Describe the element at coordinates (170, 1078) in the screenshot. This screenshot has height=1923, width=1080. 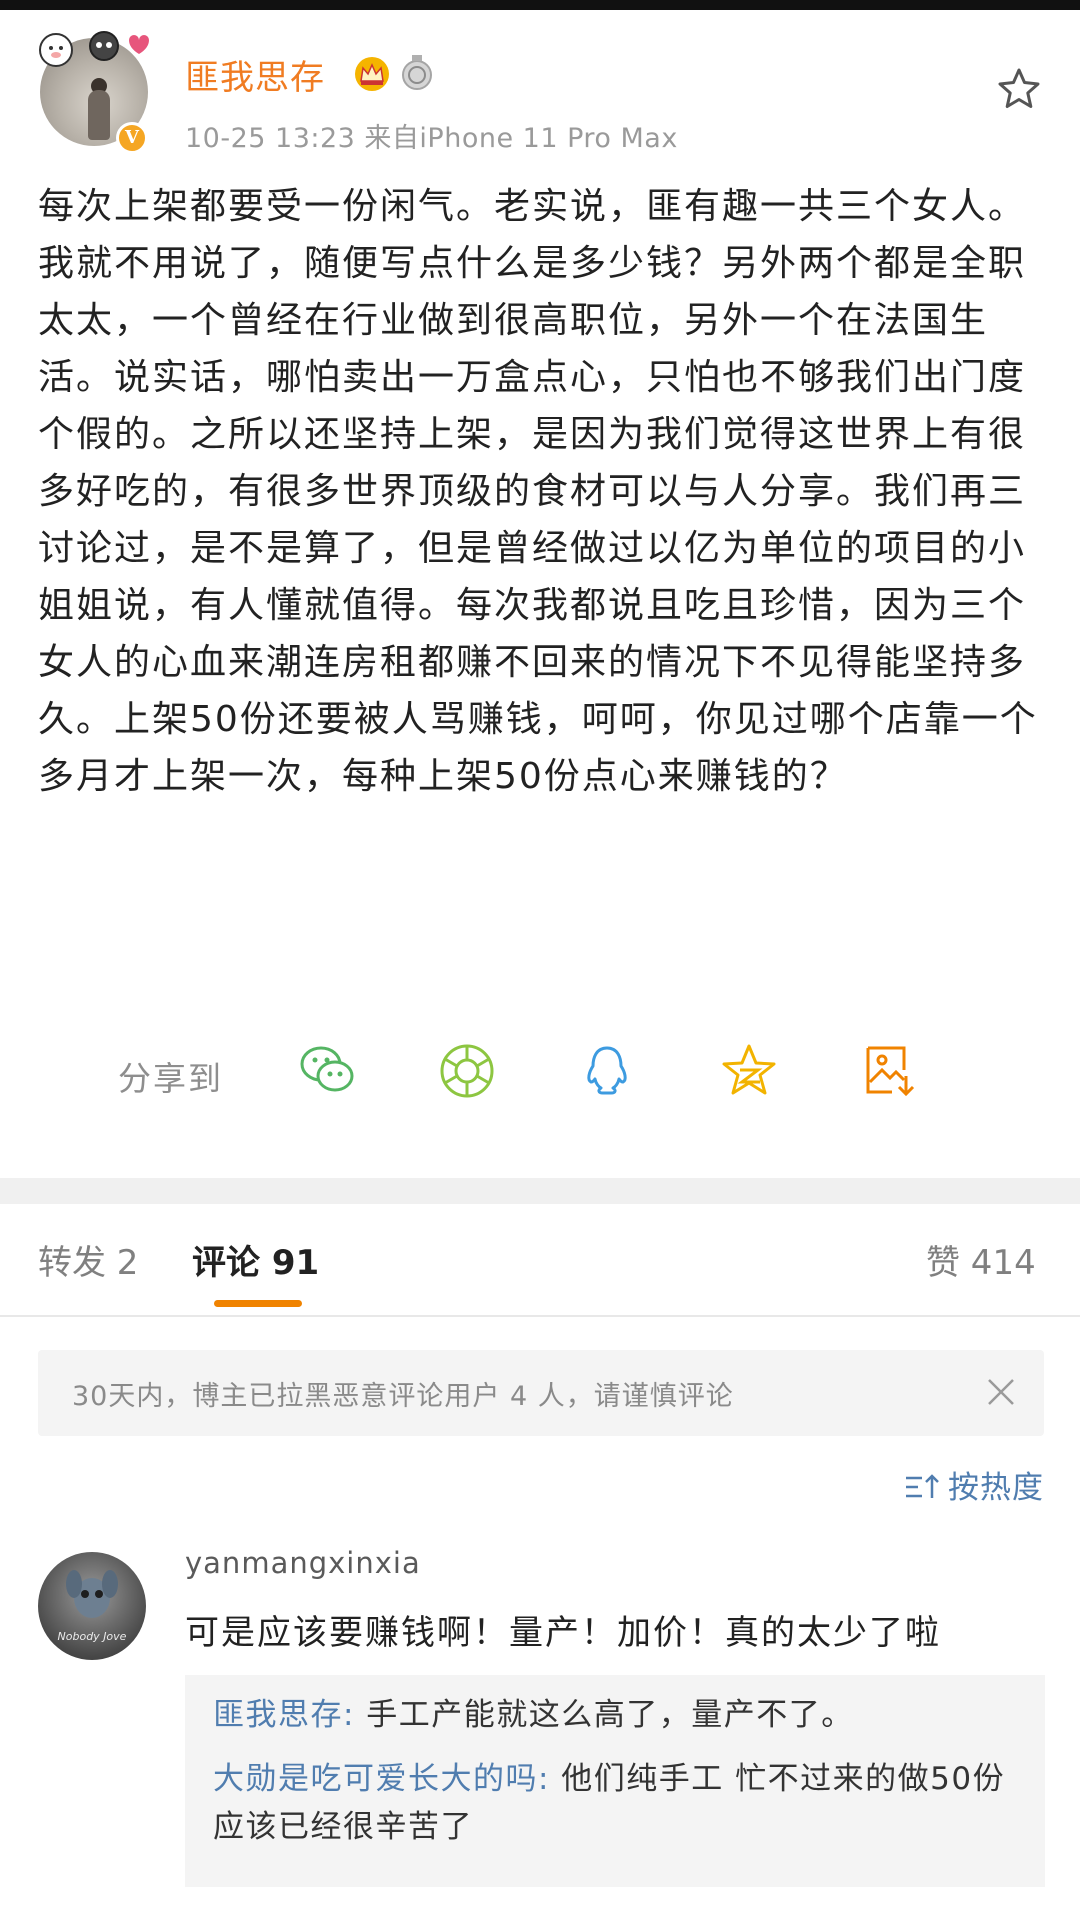
I see `share-label: 分享到` at that location.